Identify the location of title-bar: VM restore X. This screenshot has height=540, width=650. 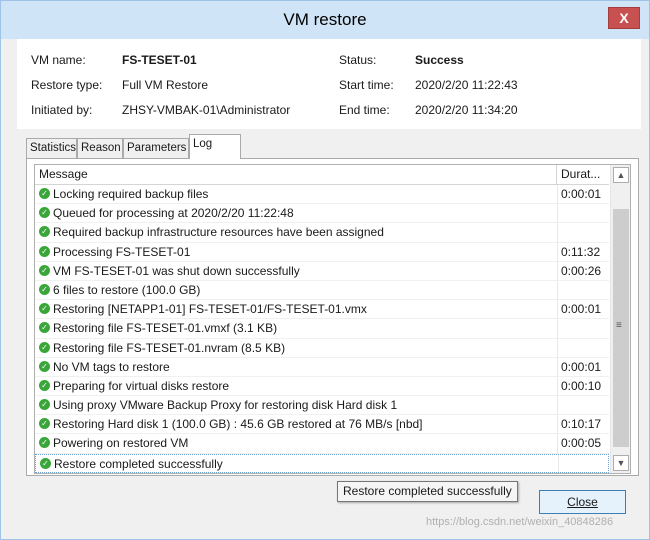
(325, 20).